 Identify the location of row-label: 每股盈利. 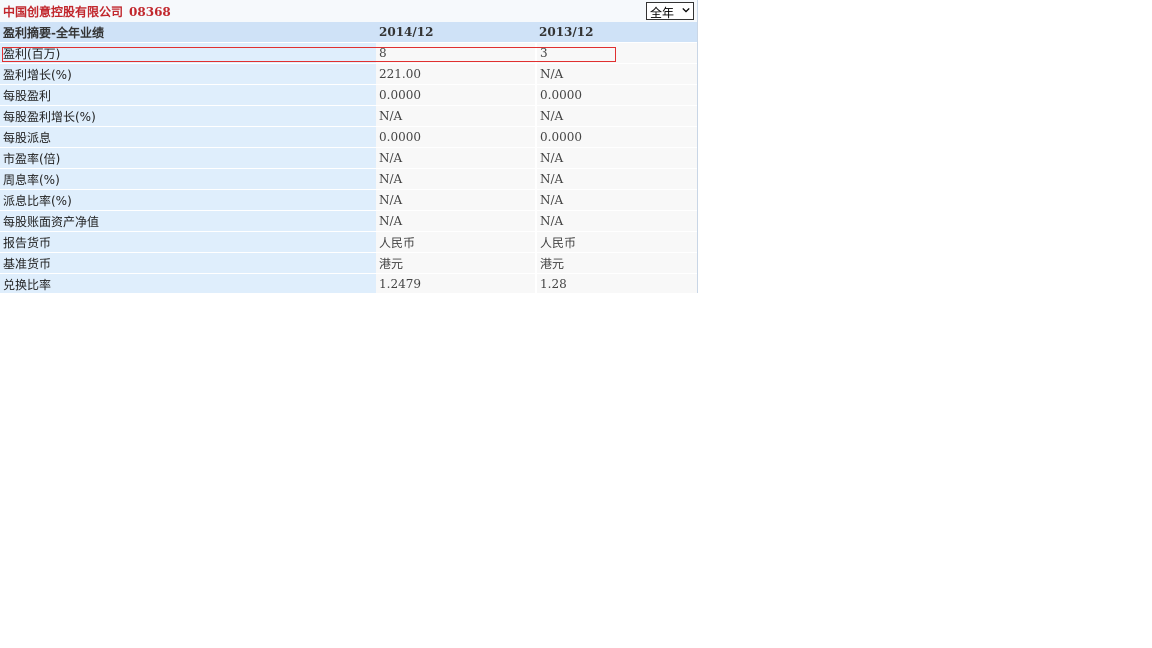
(188, 95).